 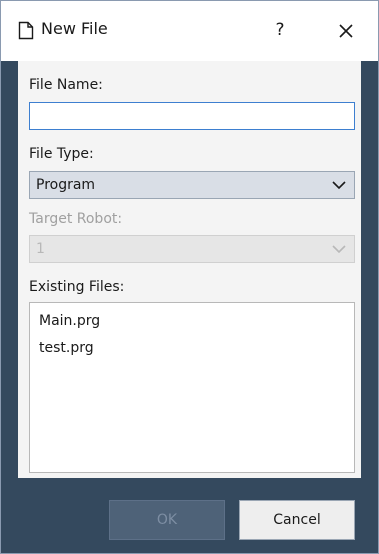 I want to click on file-type-value: Program, so click(x=66, y=185).